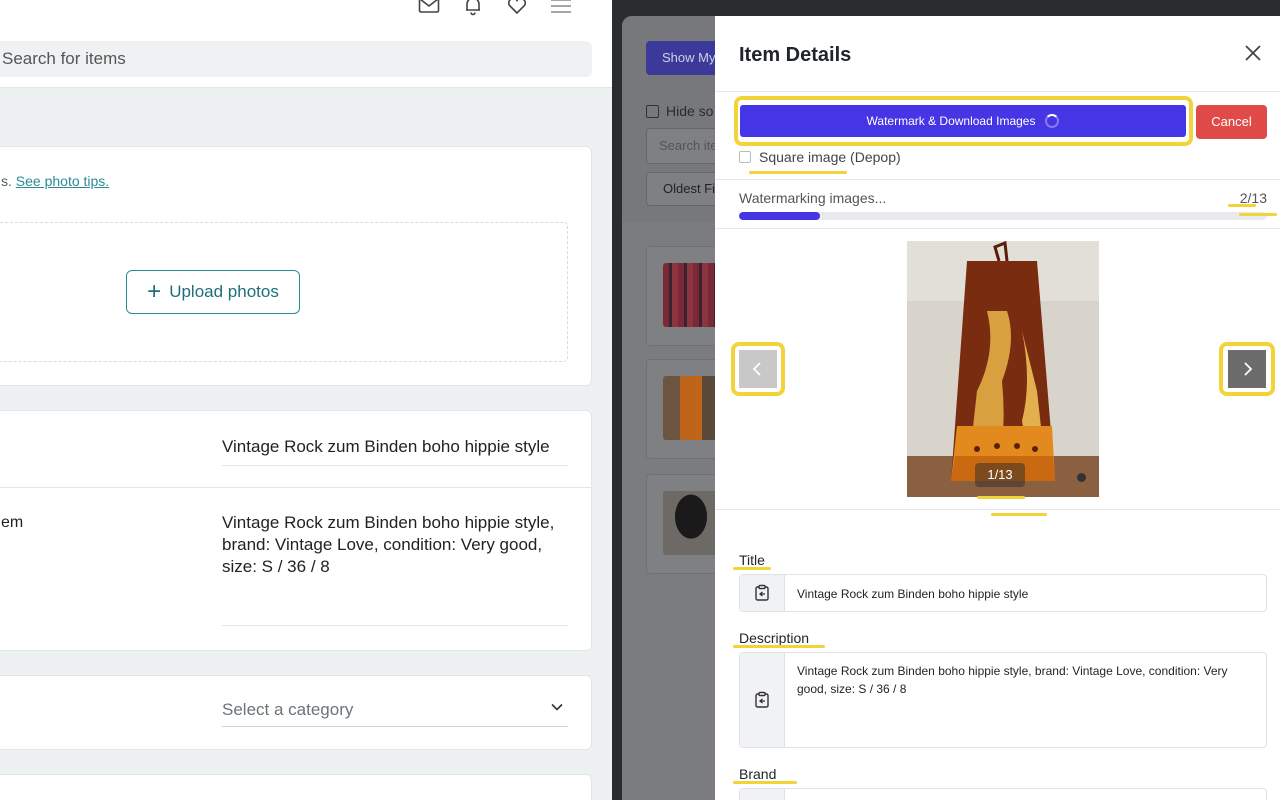 Image resolution: width=1280 pixels, height=800 pixels. Describe the element at coordinates (946, 8) in the screenshot. I see `window-titlebar` at that location.